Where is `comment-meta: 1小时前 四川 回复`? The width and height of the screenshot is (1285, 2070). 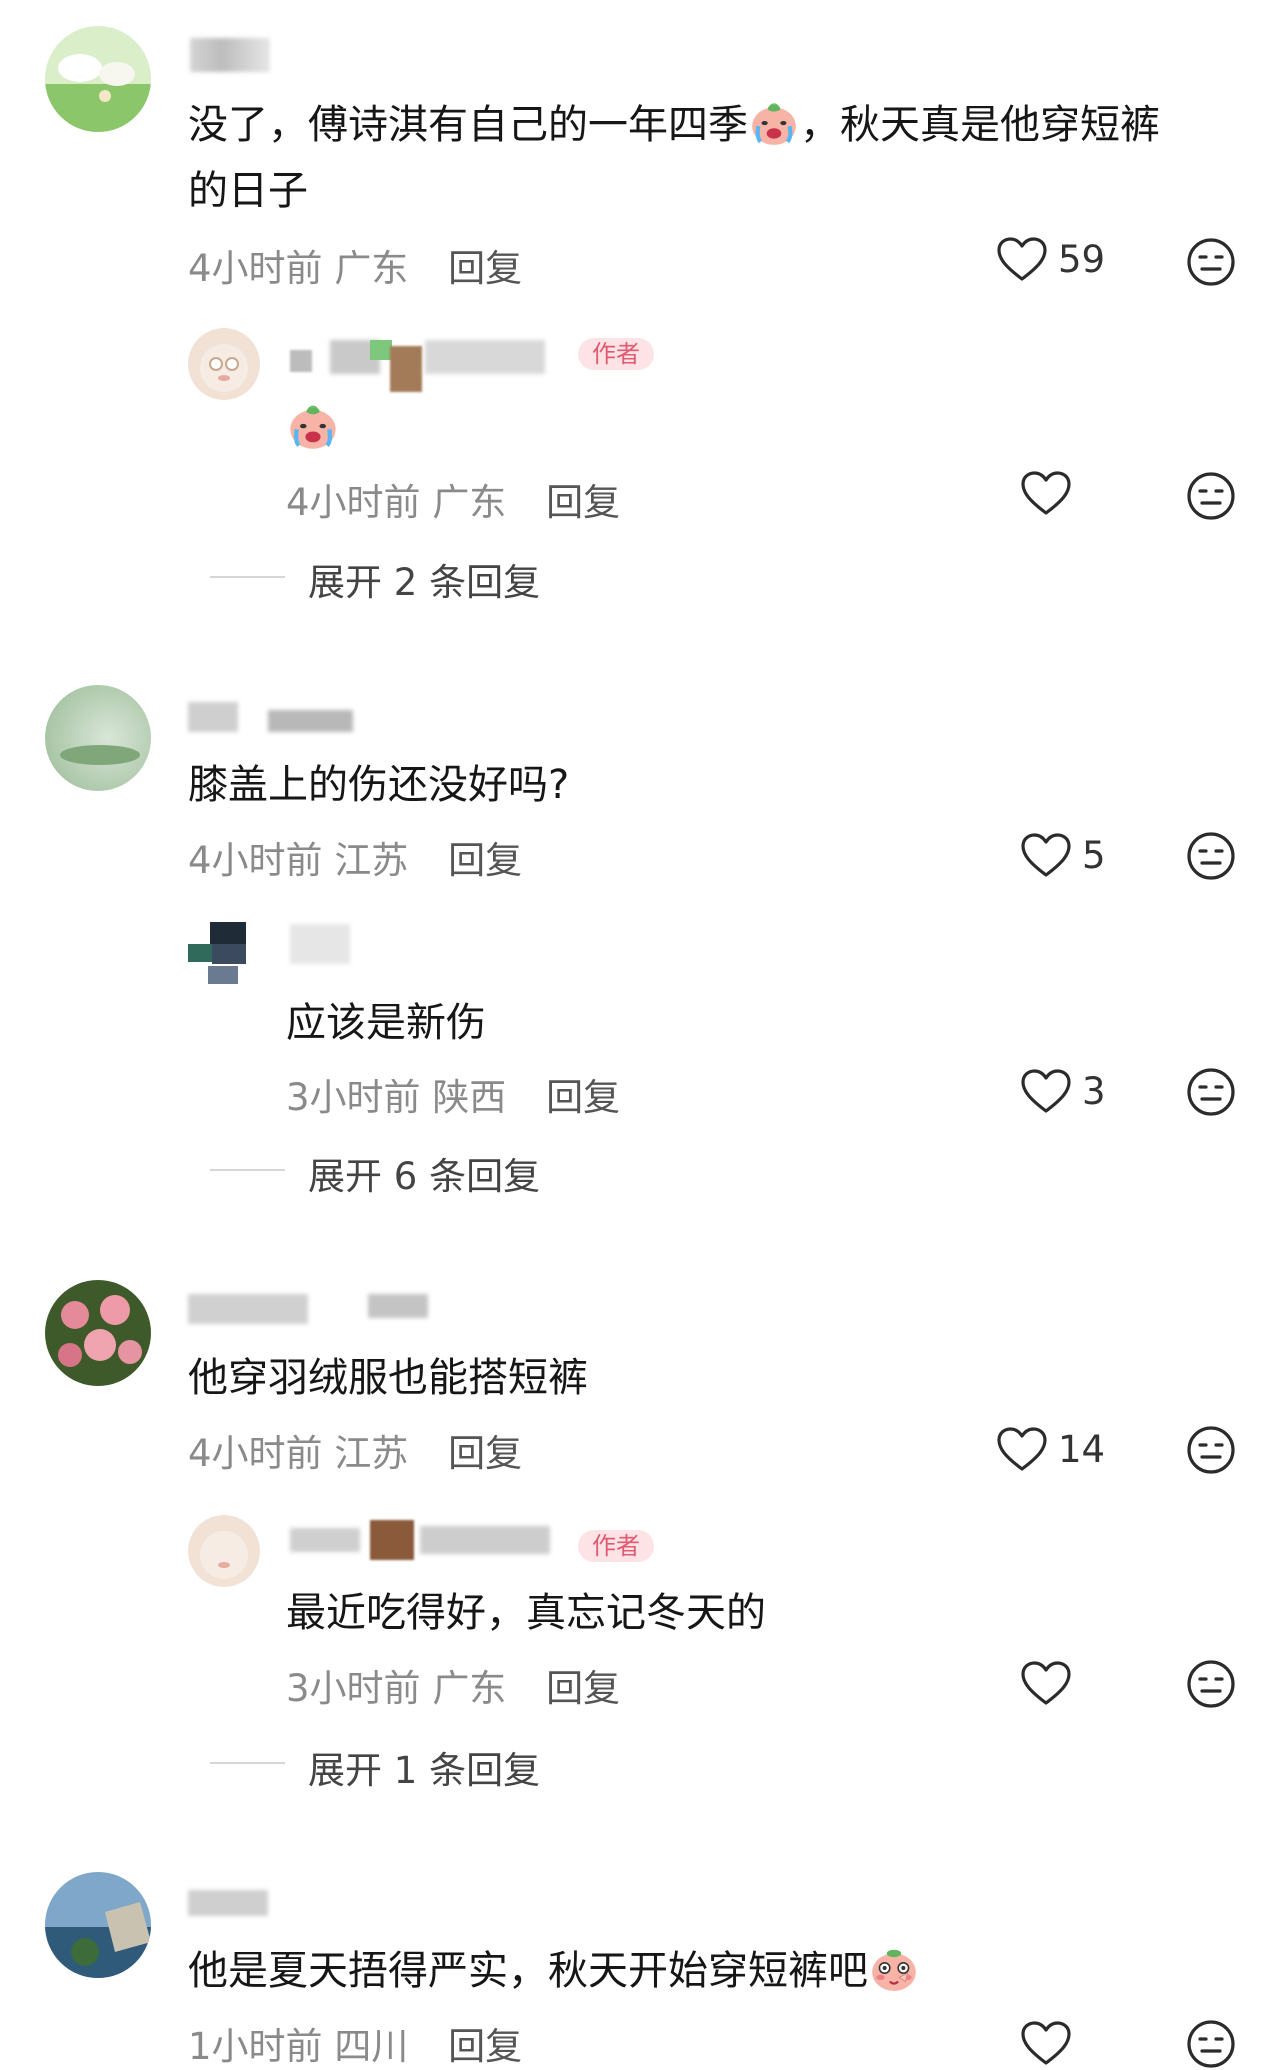 comment-meta: 1小时前 四川 回复 is located at coordinates (355, 2043).